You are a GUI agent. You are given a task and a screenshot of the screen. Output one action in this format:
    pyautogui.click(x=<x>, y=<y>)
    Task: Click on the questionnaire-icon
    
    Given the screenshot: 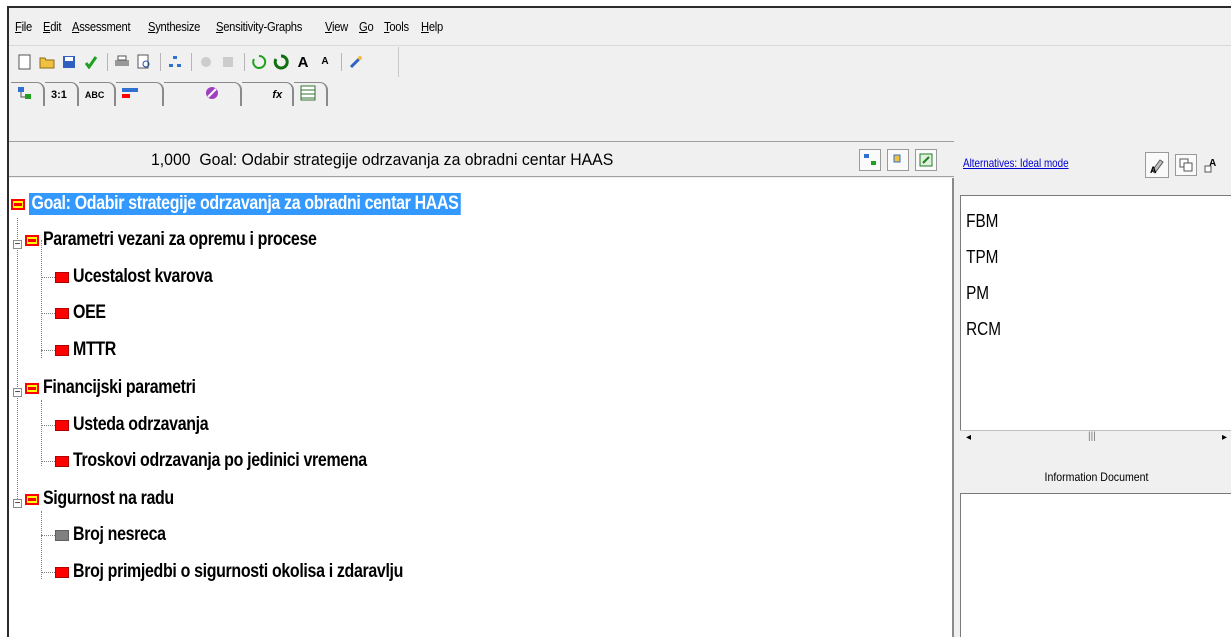 What is the action you would take?
    pyautogui.click(x=212, y=94)
    